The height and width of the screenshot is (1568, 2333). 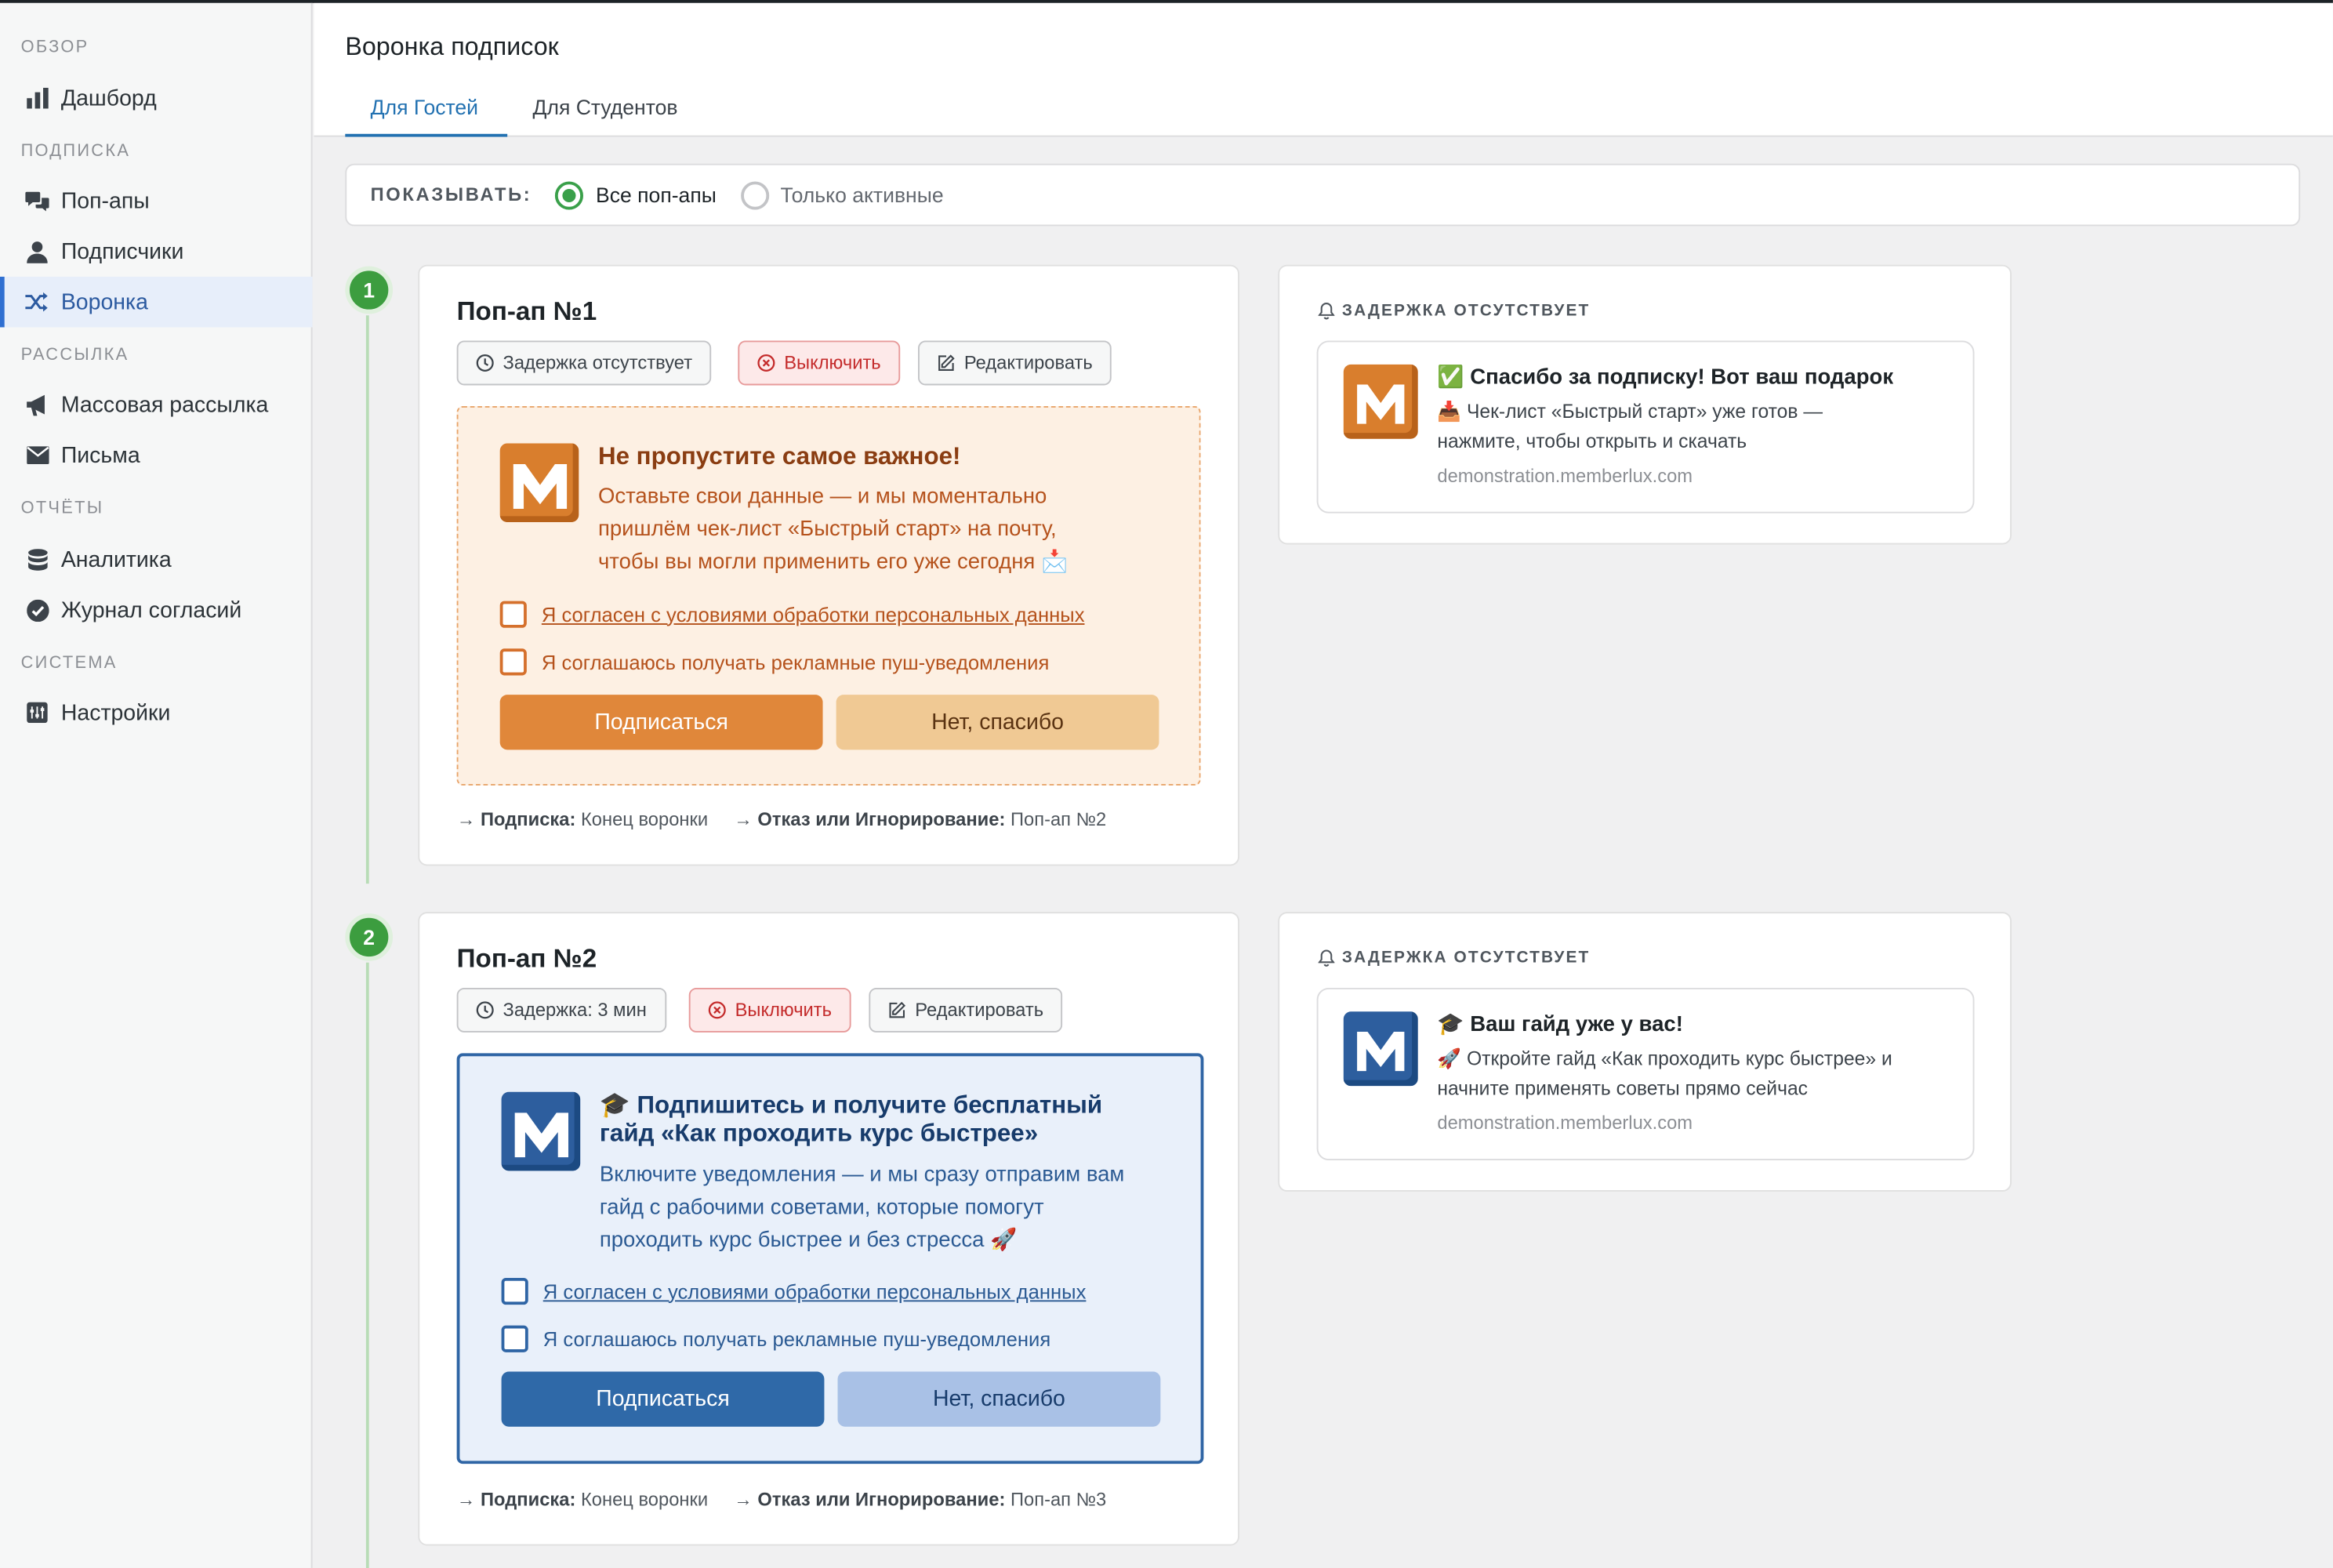 What do you see at coordinates (156, 302) in the screenshot?
I see `sidebar-item-funnel: Воронка` at bounding box center [156, 302].